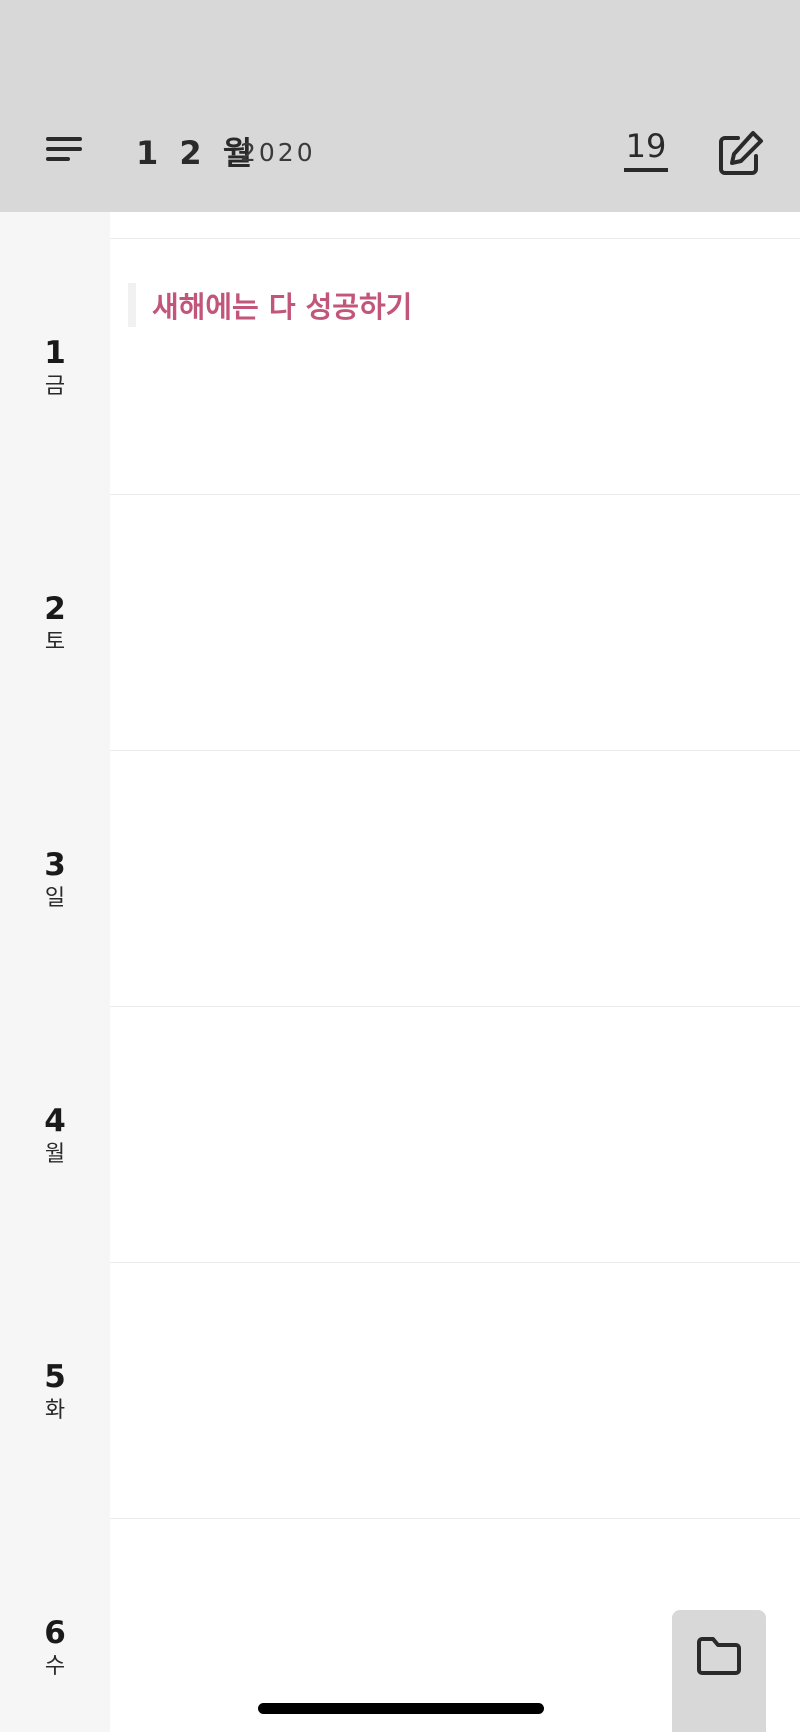  Describe the element at coordinates (401, 1708) in the screenshot. I see `home-indicator` at that location.